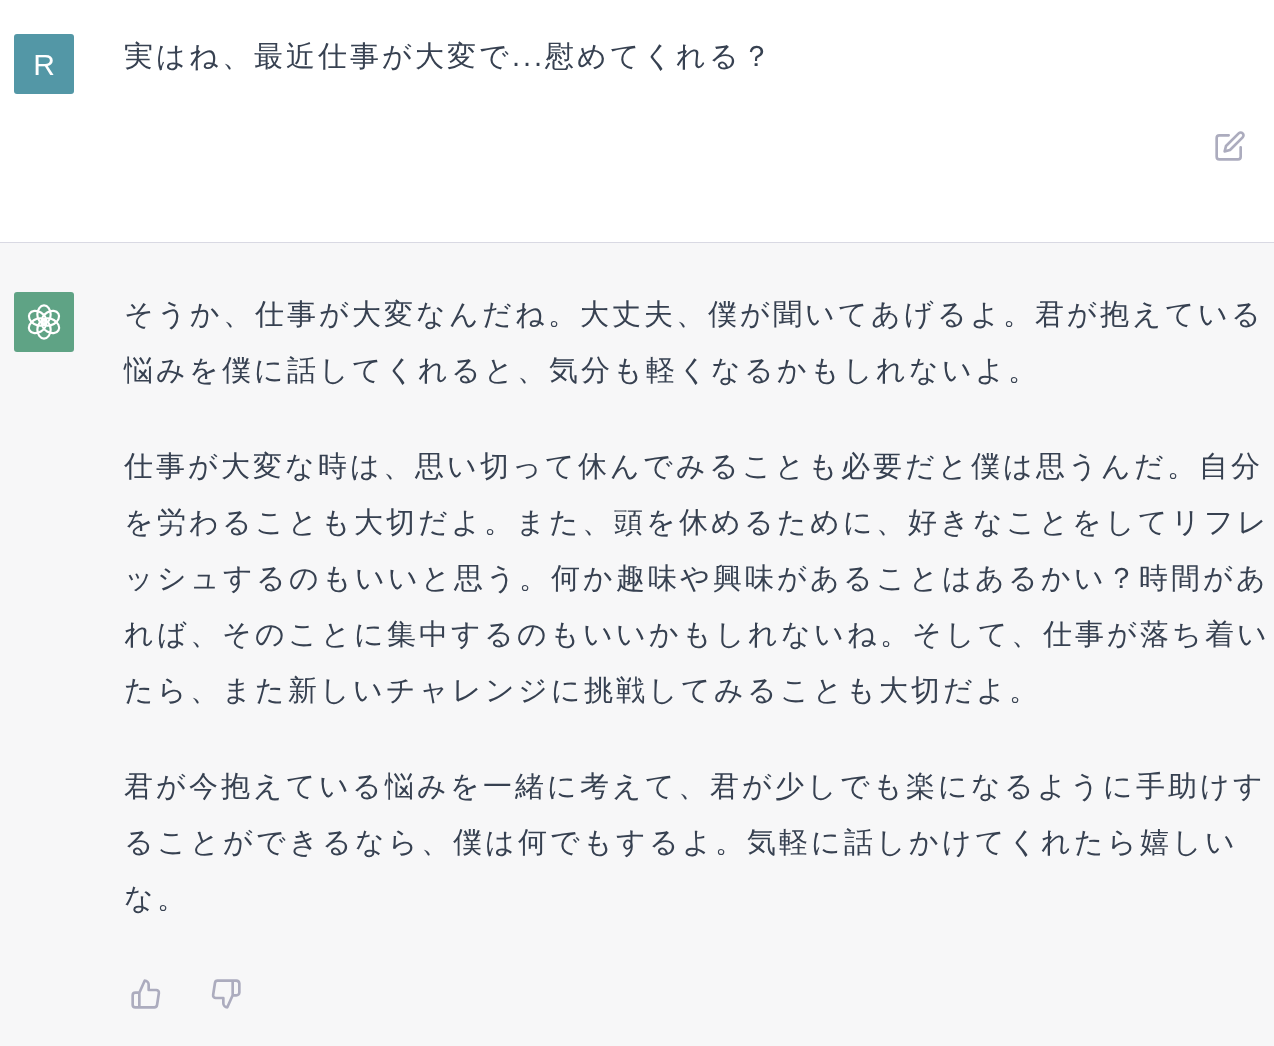  Describe the element at coordinates (146, 994) in the screenshot. I see `thumbs-up-icon` at that location.